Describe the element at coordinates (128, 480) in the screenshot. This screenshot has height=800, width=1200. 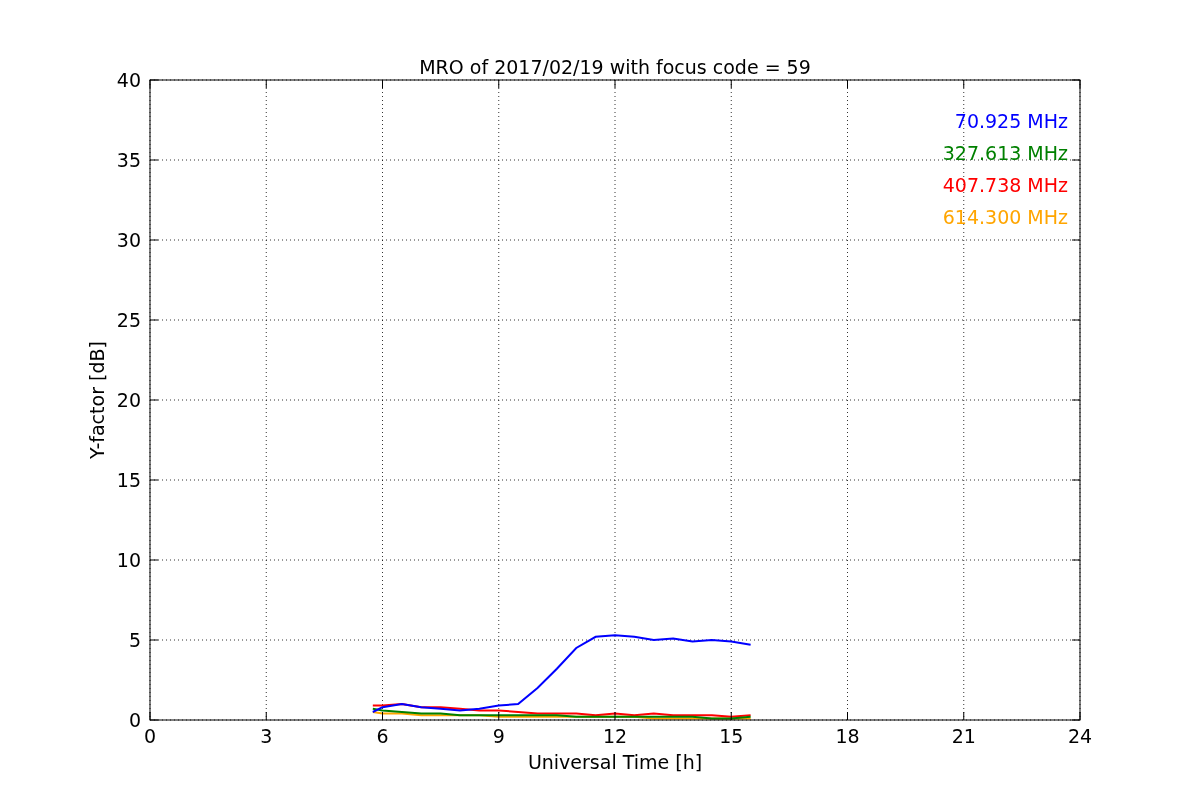
I see `y-tick-label: 15` at that location.